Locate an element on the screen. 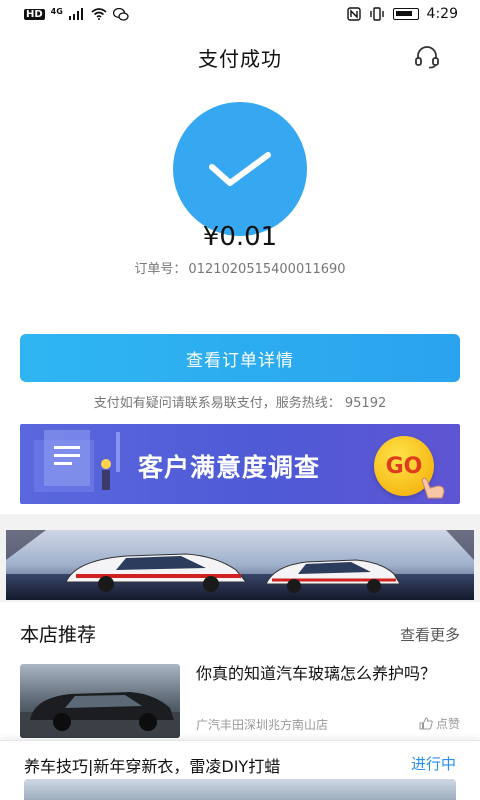  rally-cars-image is located at coordinates (240, 565).